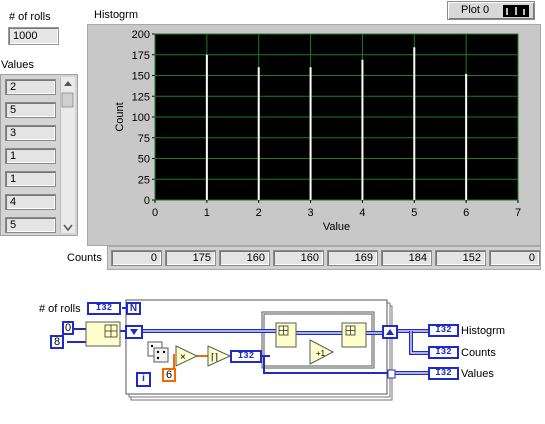 The image size is (545, 424). What do you see at coordinates (336, 227) in the screenshot?
I see `x-axis-label: Value` at bounding box center [336, 227].